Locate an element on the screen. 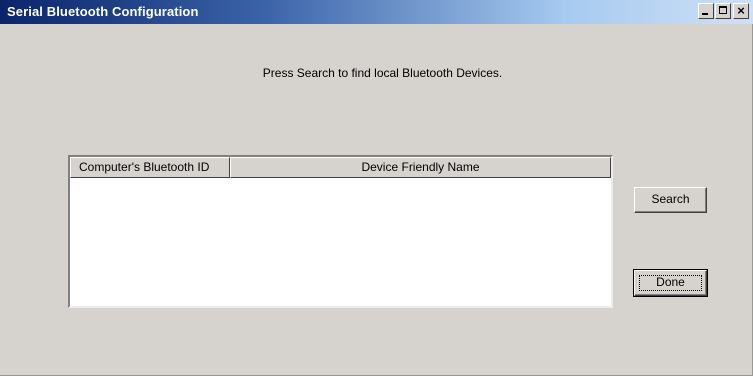 This screenshot has width=753, height=376. close-icon: × is located at coordinates (741, 10).